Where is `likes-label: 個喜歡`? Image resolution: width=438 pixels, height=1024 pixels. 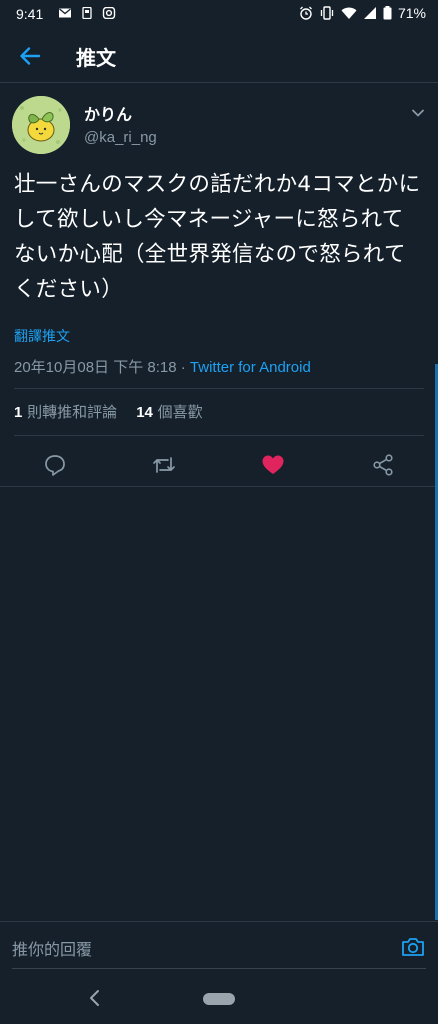 likes-label: 個喜歡 is located at coordinates (177, 412).